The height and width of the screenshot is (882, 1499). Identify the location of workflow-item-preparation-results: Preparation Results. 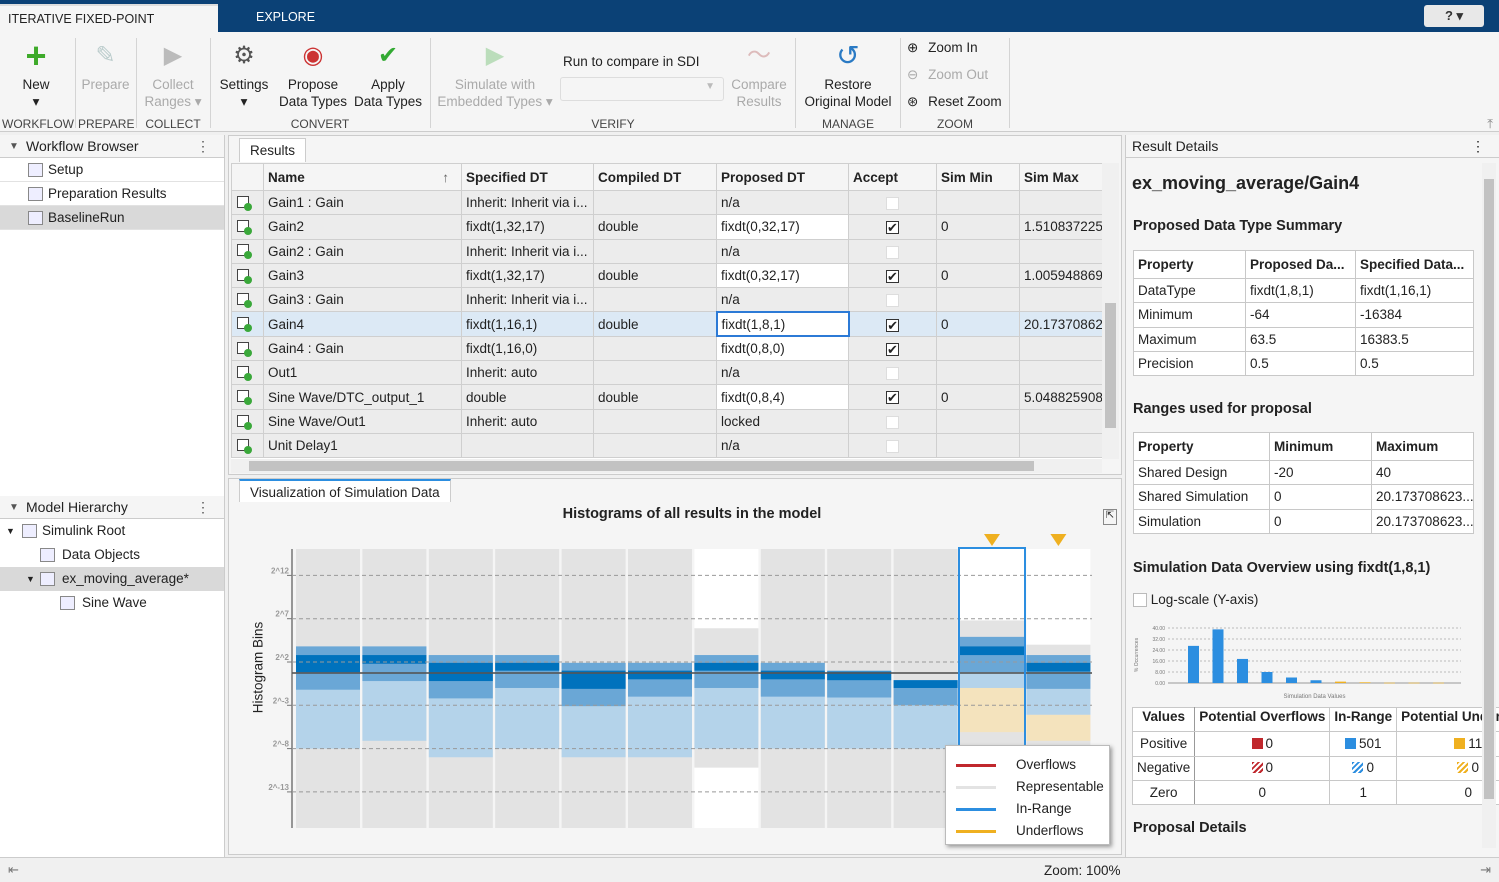
(112, 194).